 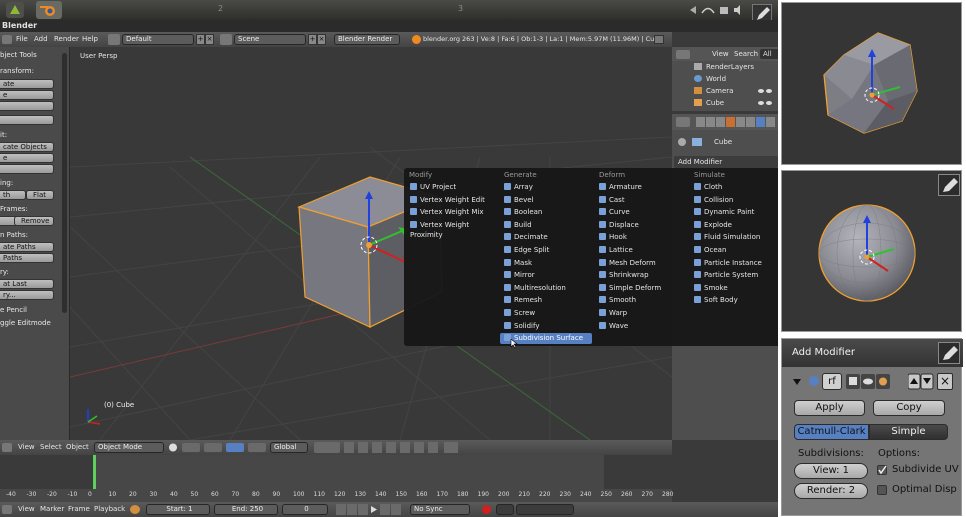 I want to click on visibility-eye-icons, so click(x=765, y=97).